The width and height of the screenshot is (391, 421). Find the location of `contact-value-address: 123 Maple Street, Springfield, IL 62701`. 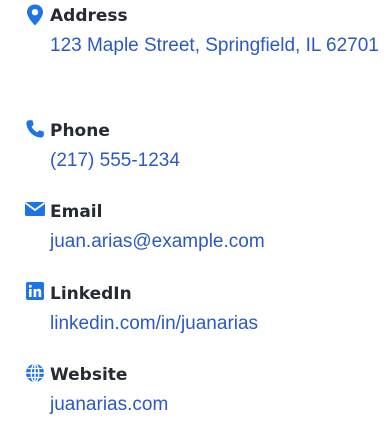

contact-value-address: 123 Maple Street, Springfield, IL 62701 is located at coordinates (214, 45).